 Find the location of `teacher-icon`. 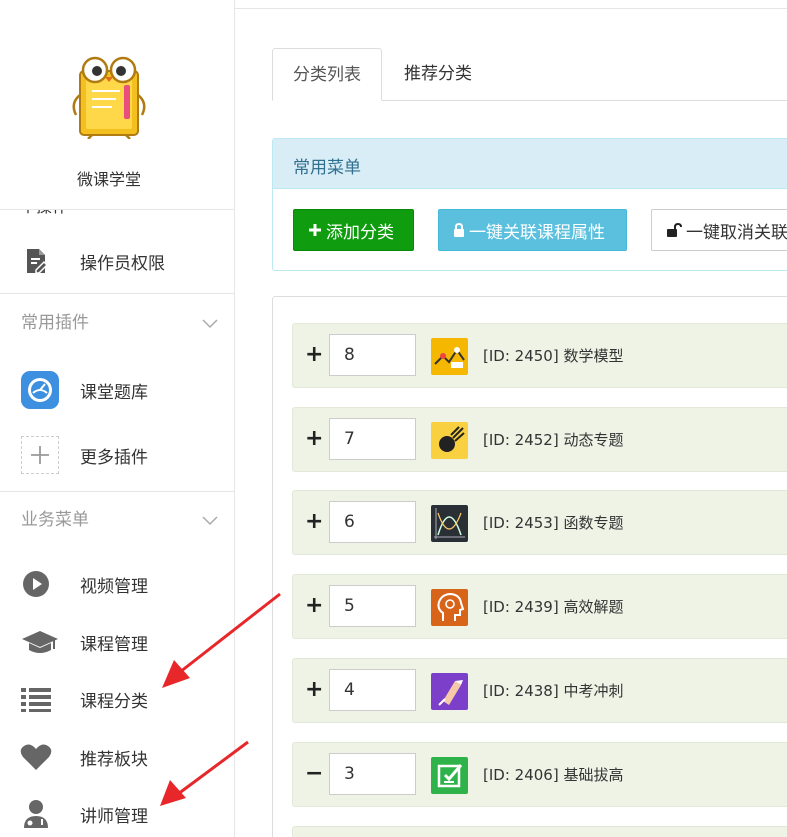

teacher-icon is located at coordinates (36, 814).